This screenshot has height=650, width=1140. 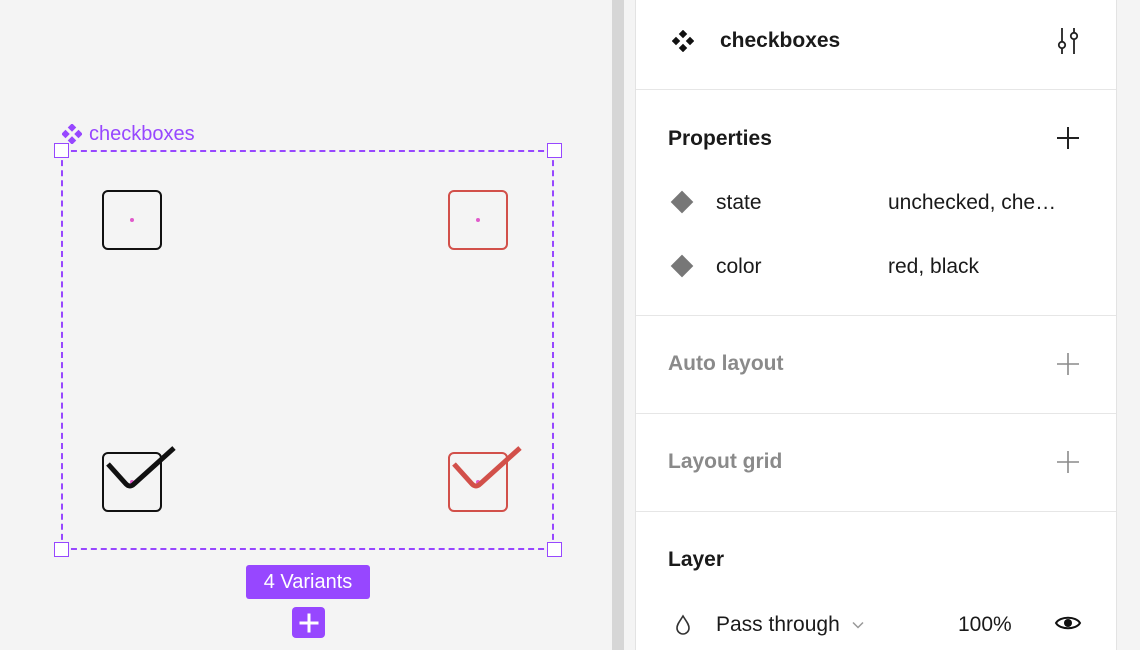 I want to click on panel-header: checkboxes, so click(x=876, y=45).